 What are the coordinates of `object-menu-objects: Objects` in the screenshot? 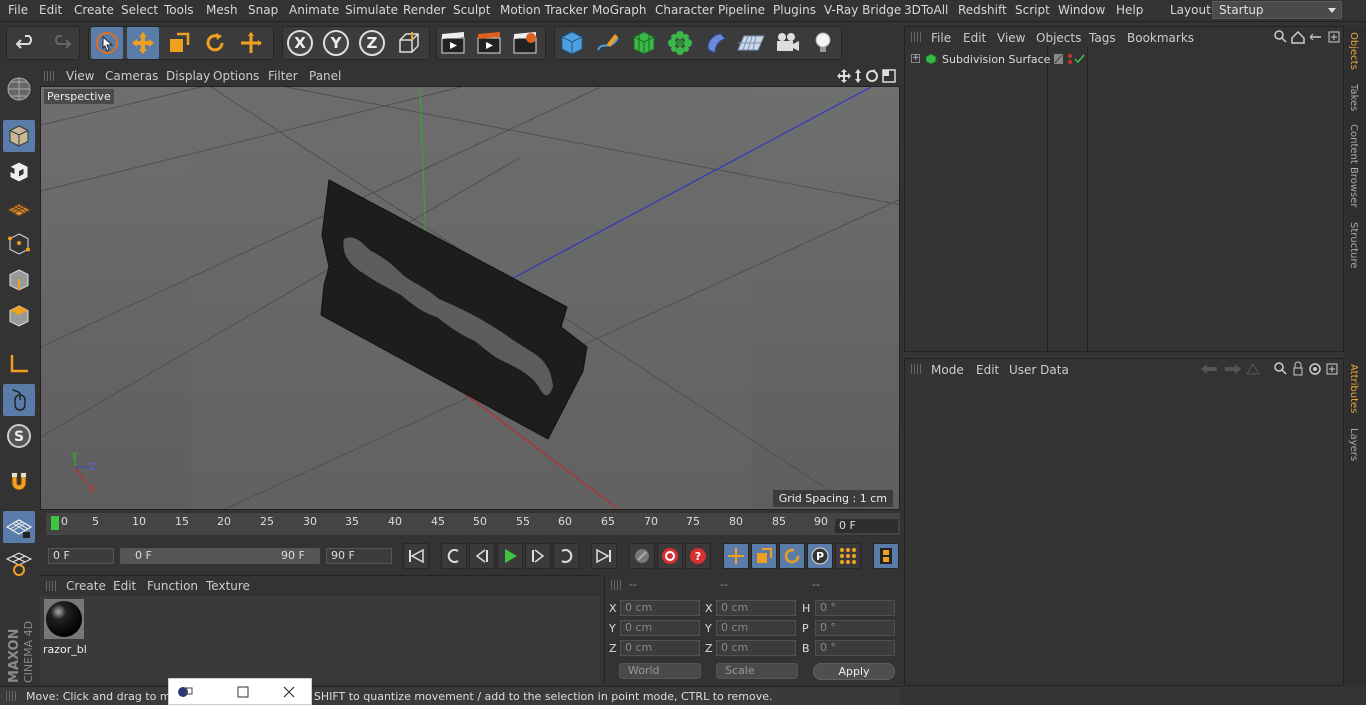 It's located at (1058, 38).